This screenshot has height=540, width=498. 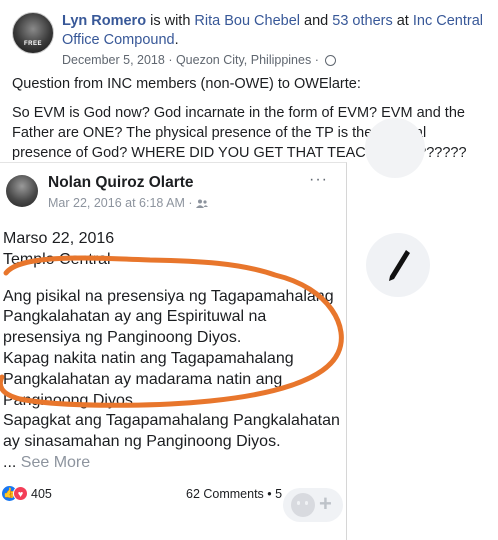 I want to click on screenshot-line: Marso 22, 2016, so click(x=59, y=238).